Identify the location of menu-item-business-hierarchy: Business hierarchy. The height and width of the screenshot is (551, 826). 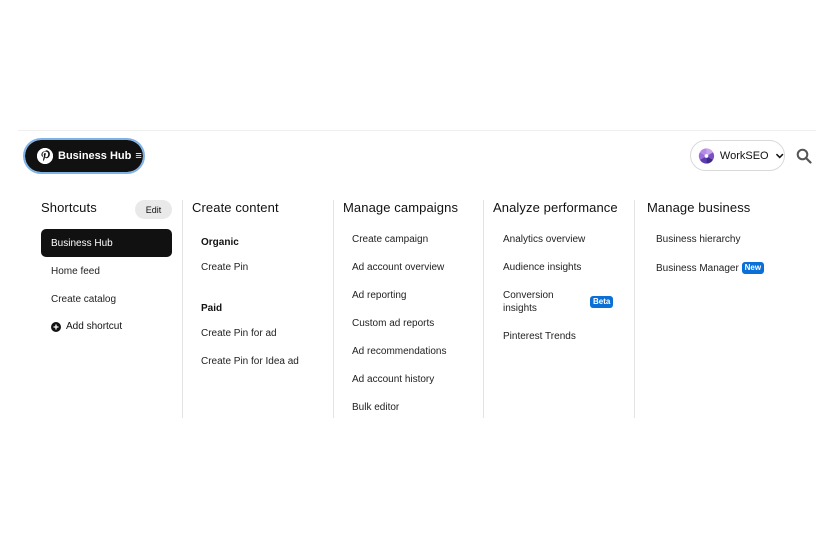
(698, 239).